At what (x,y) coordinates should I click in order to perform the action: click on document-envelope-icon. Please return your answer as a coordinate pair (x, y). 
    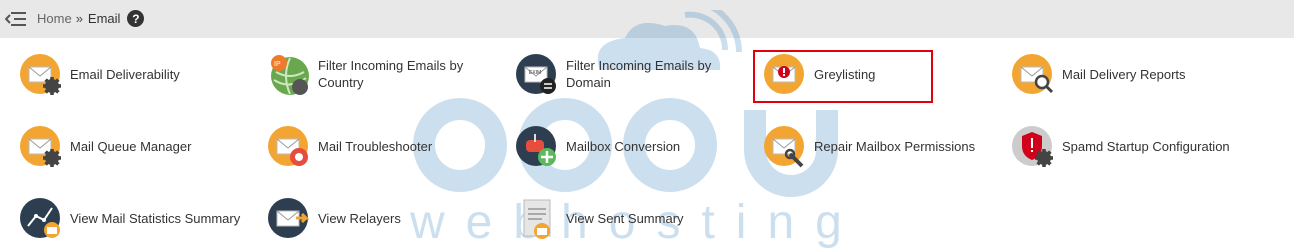
    Looking at the image, I should click on (537, 219).